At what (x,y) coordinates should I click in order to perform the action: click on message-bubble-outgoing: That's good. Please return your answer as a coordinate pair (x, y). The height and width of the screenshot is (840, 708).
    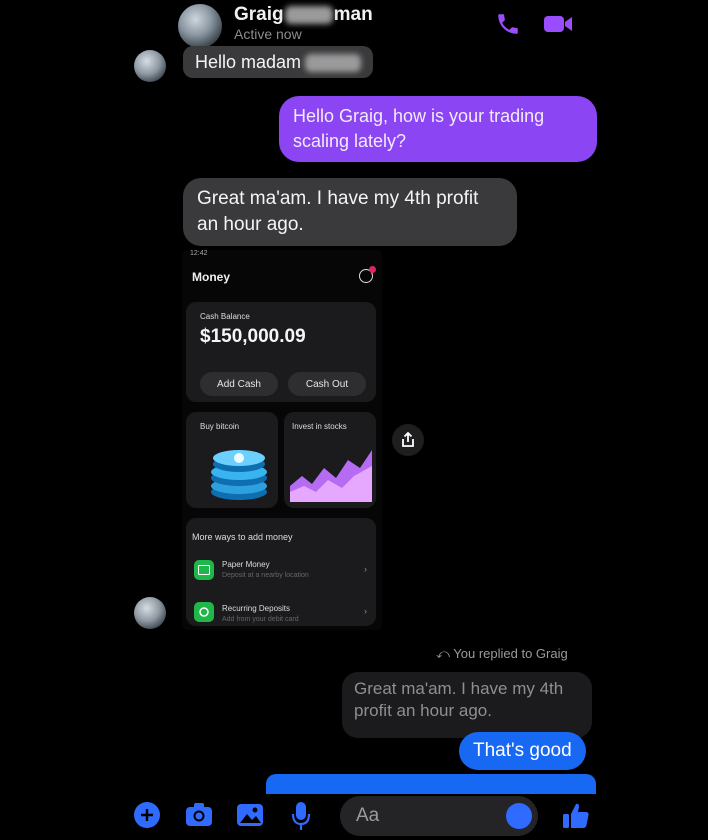
    Looking at the image, I should click on (522, 751).